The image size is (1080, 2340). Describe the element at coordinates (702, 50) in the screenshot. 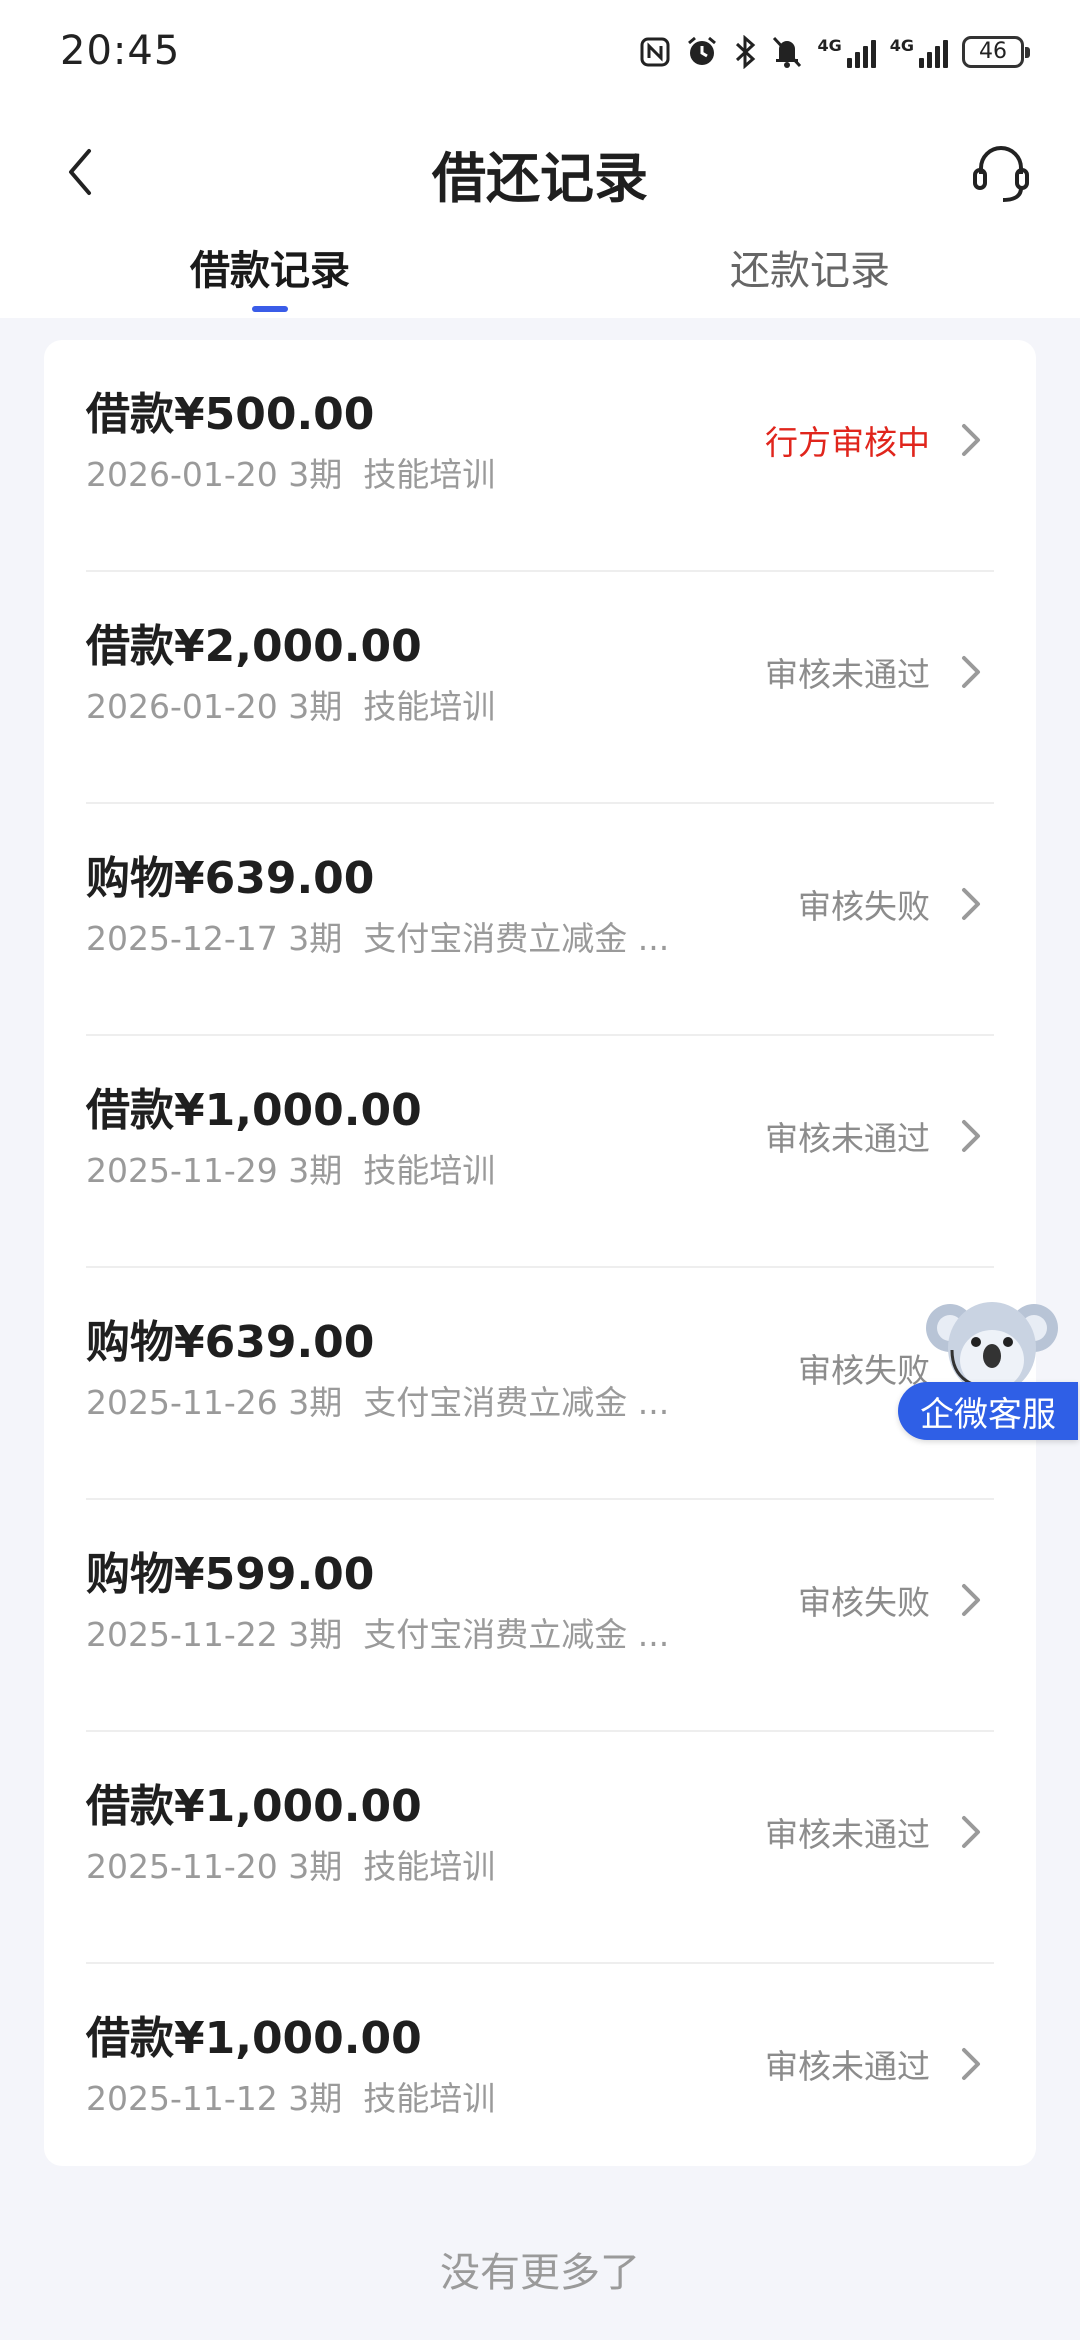

I see `alarm-icon` at that location.